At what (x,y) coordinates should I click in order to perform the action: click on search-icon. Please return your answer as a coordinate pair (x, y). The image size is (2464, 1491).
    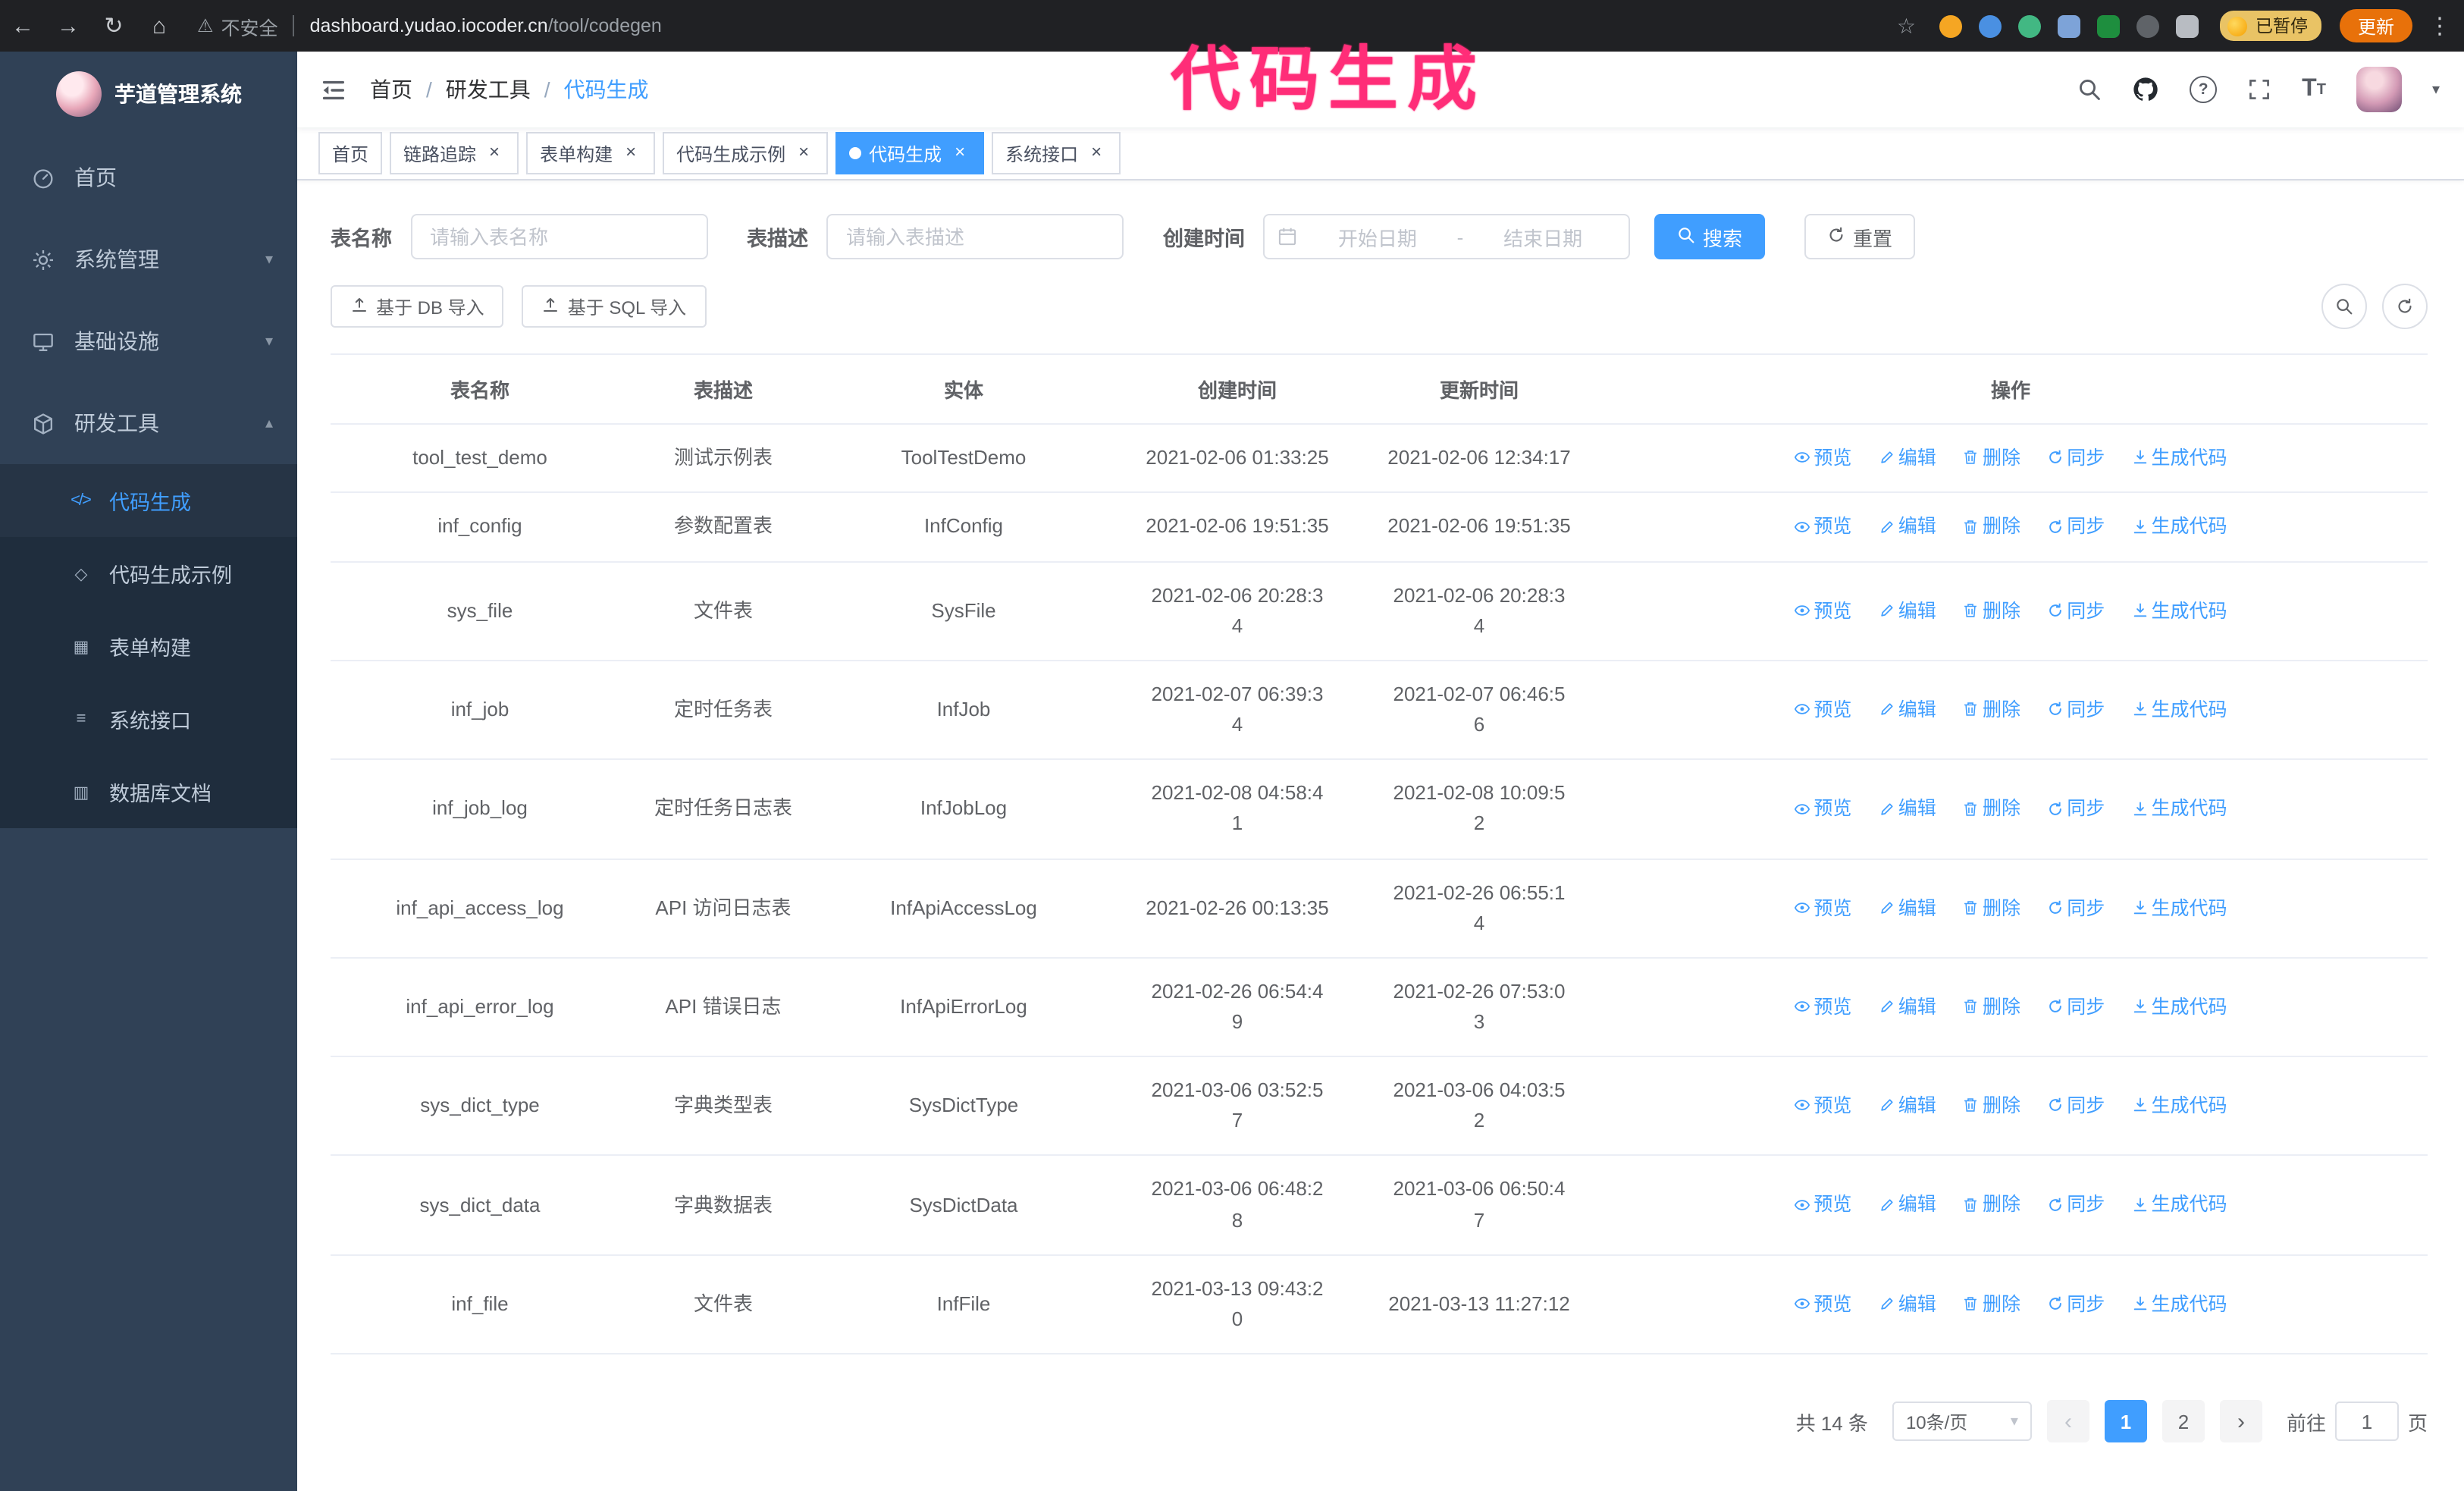
    Looking at the image, I should click on (2089, 89).